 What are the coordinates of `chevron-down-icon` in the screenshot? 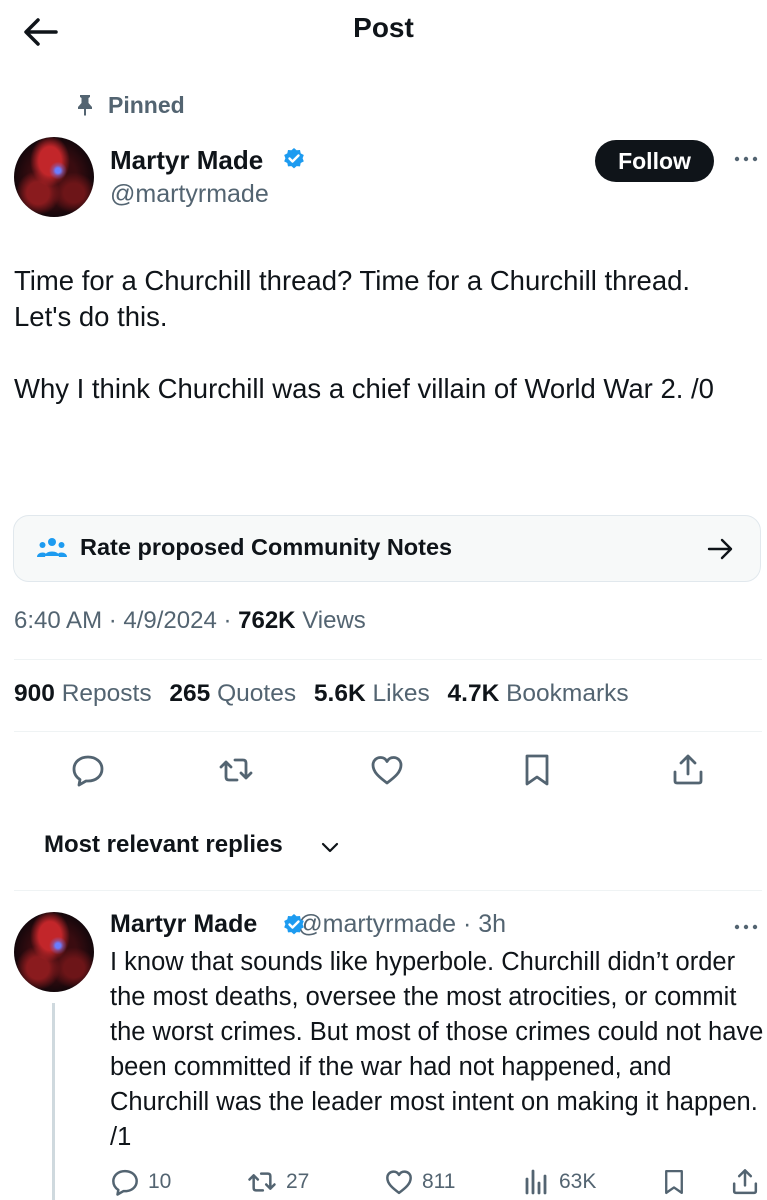 It's located at (330, 847).